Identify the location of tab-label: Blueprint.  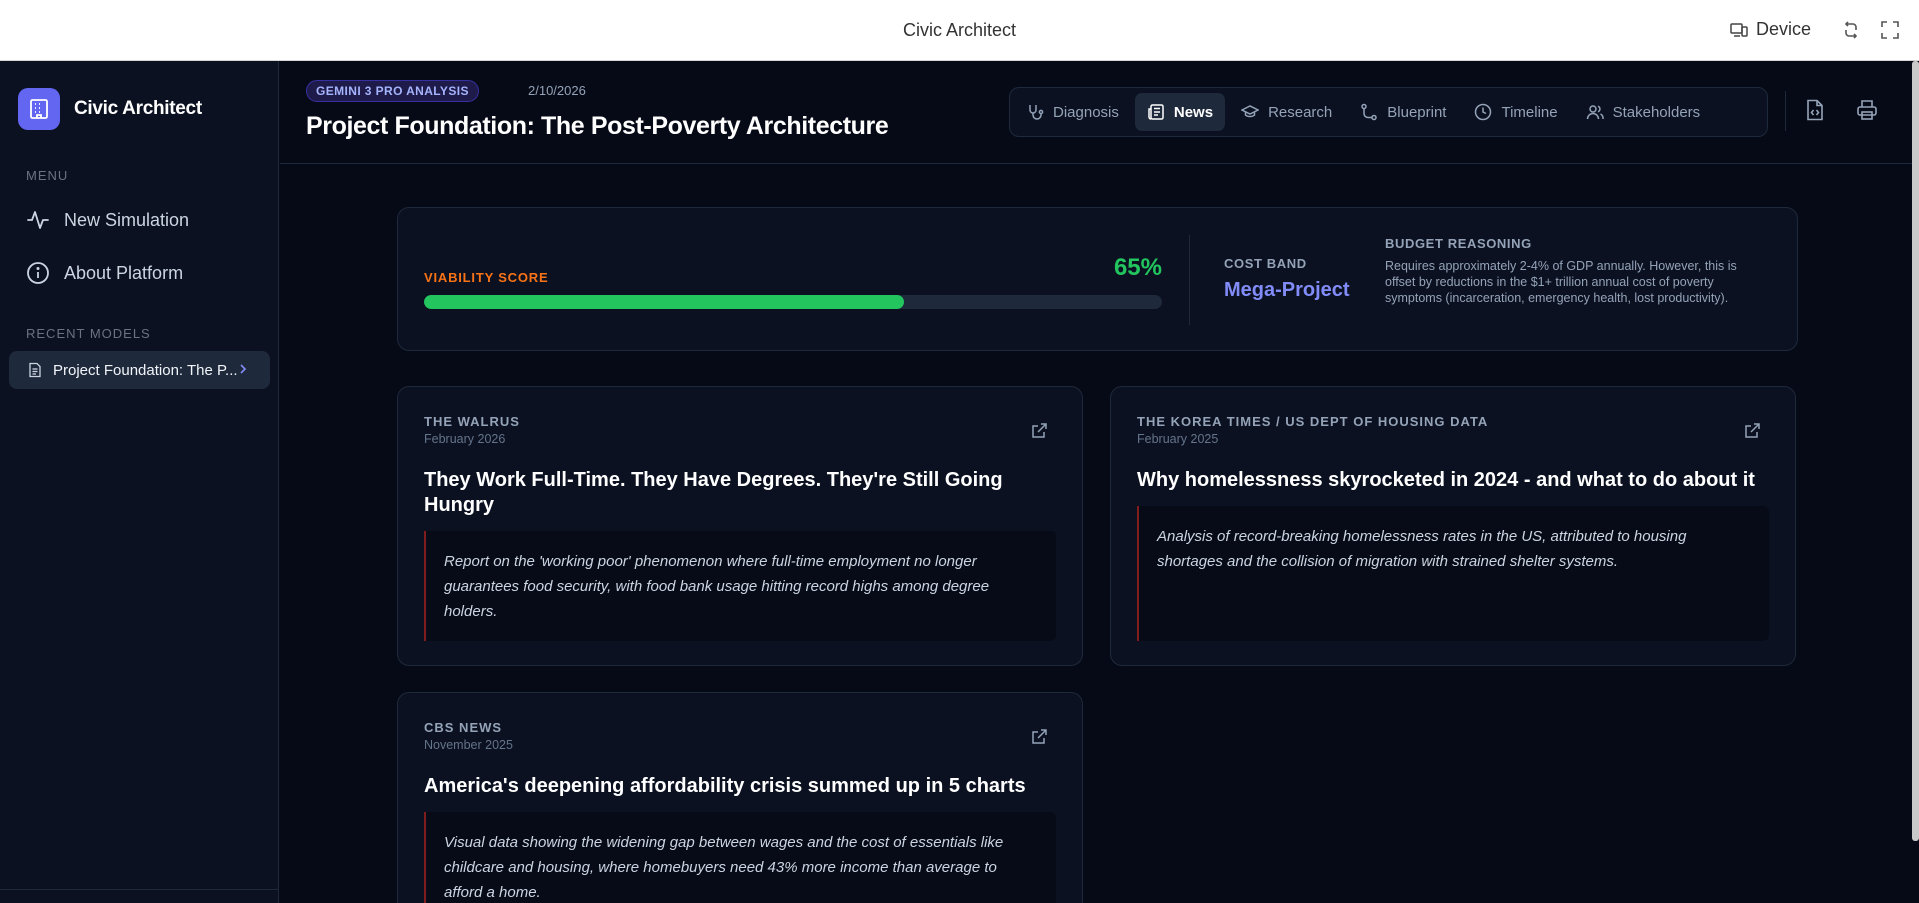
(1417, 112).